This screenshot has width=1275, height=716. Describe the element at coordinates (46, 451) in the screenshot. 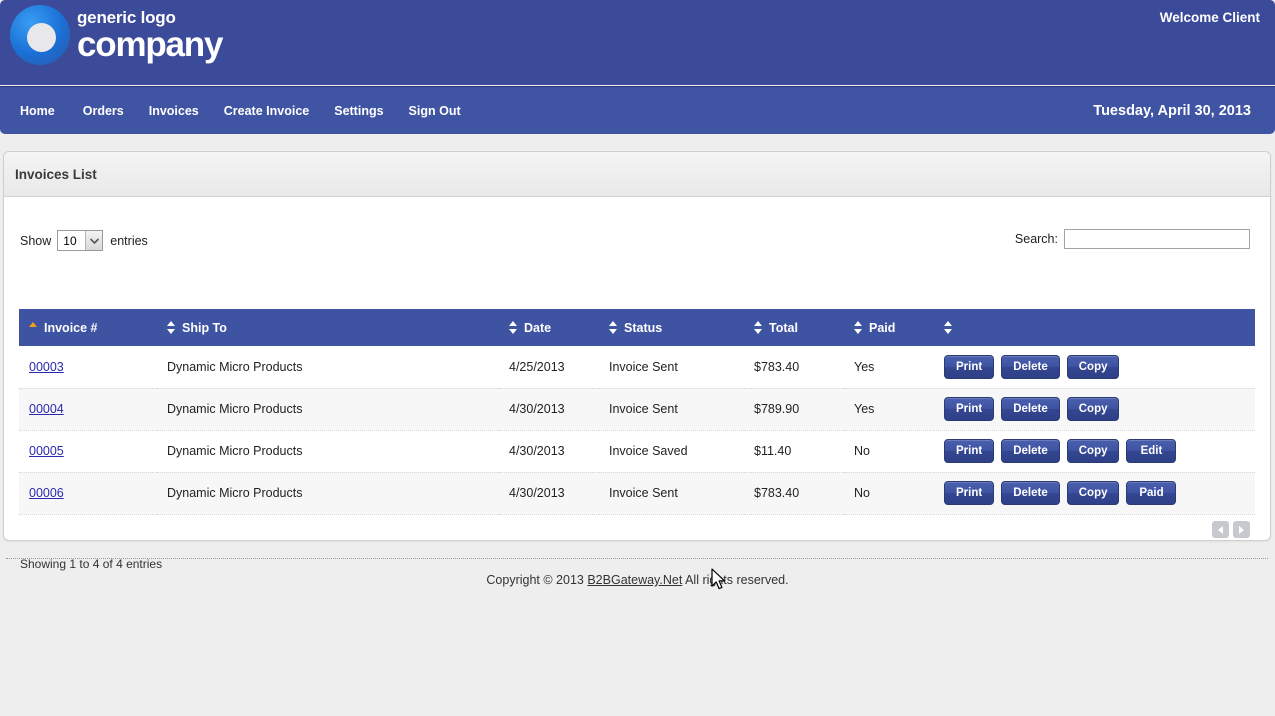

I see `invoice-link: 00005` at that location.